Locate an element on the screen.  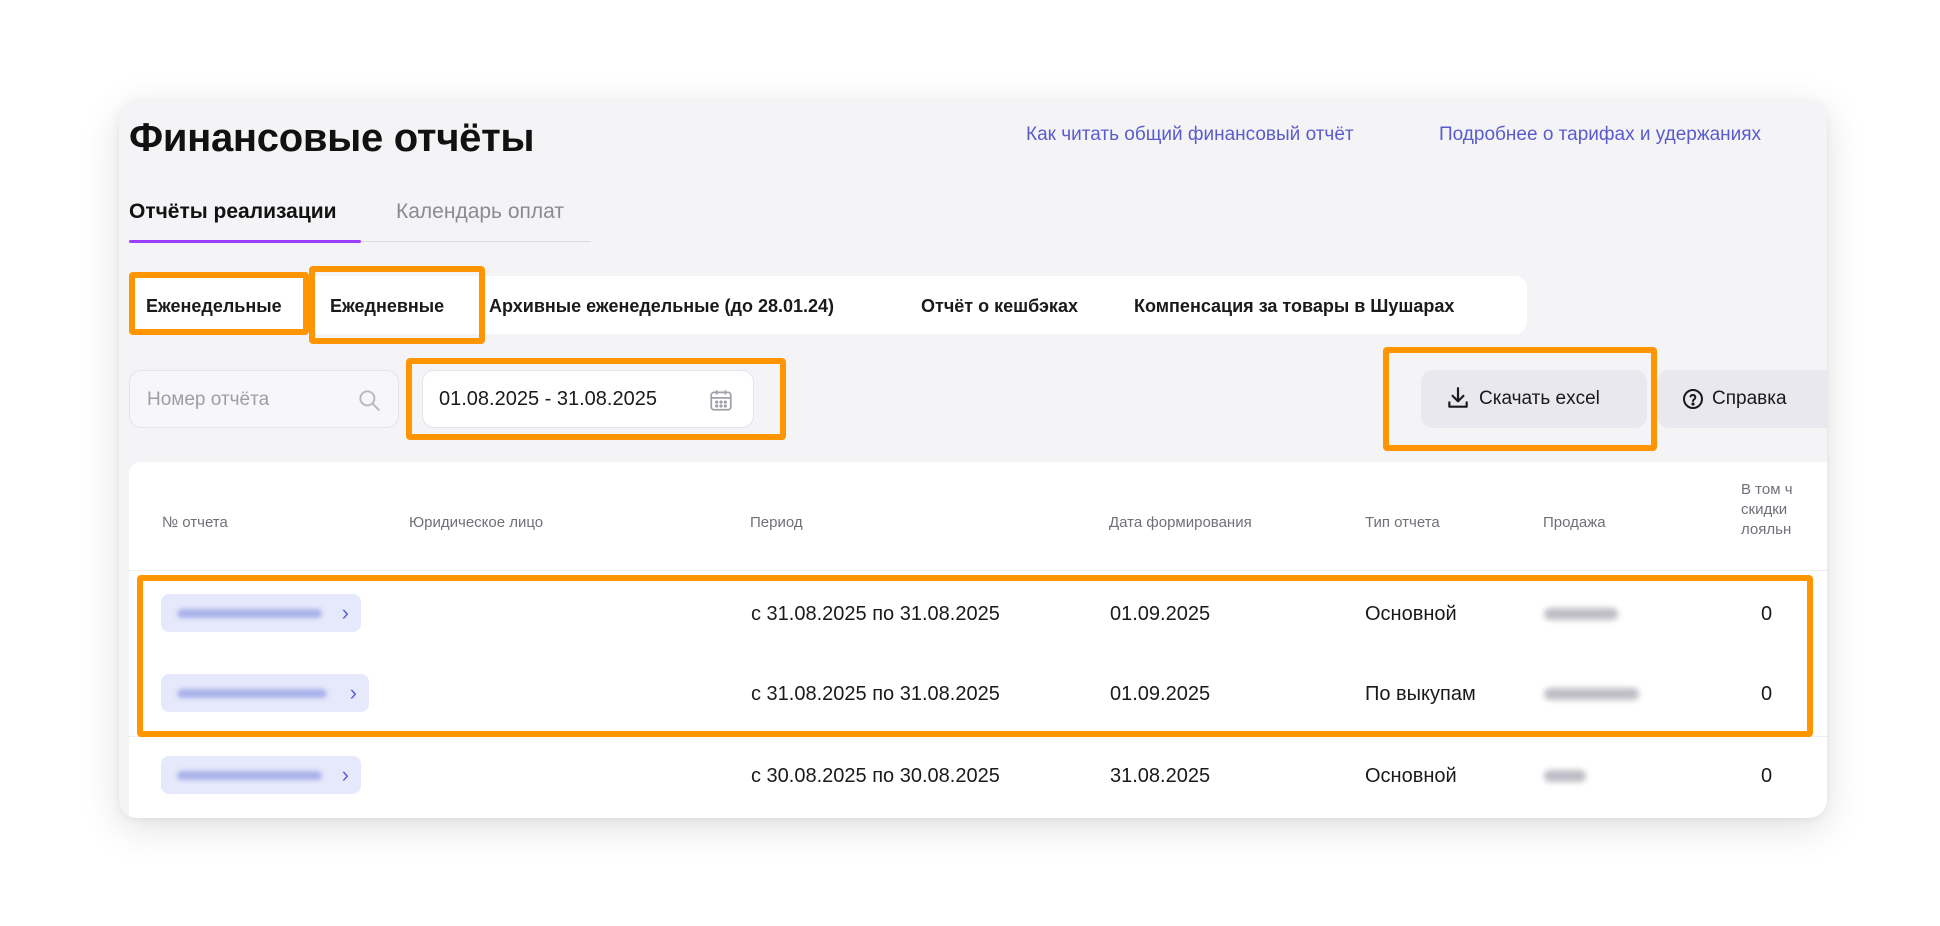
tab-sales-reports: Отчёты реализации is located at coordinates (233, 212).